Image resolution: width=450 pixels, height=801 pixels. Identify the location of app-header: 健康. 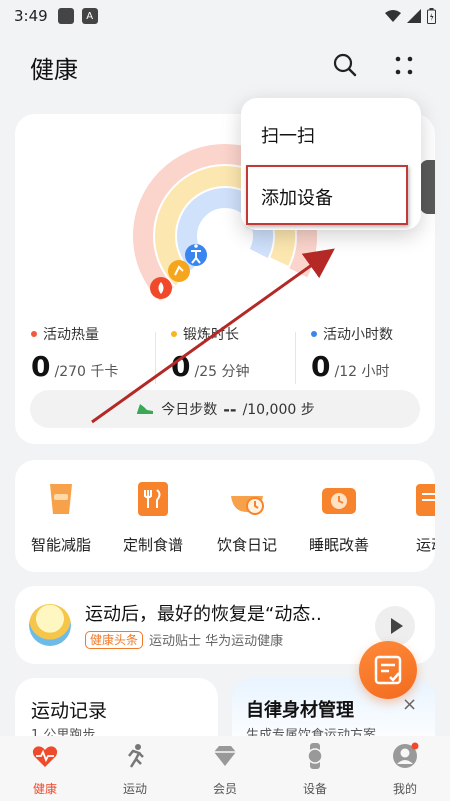
(225, 66).